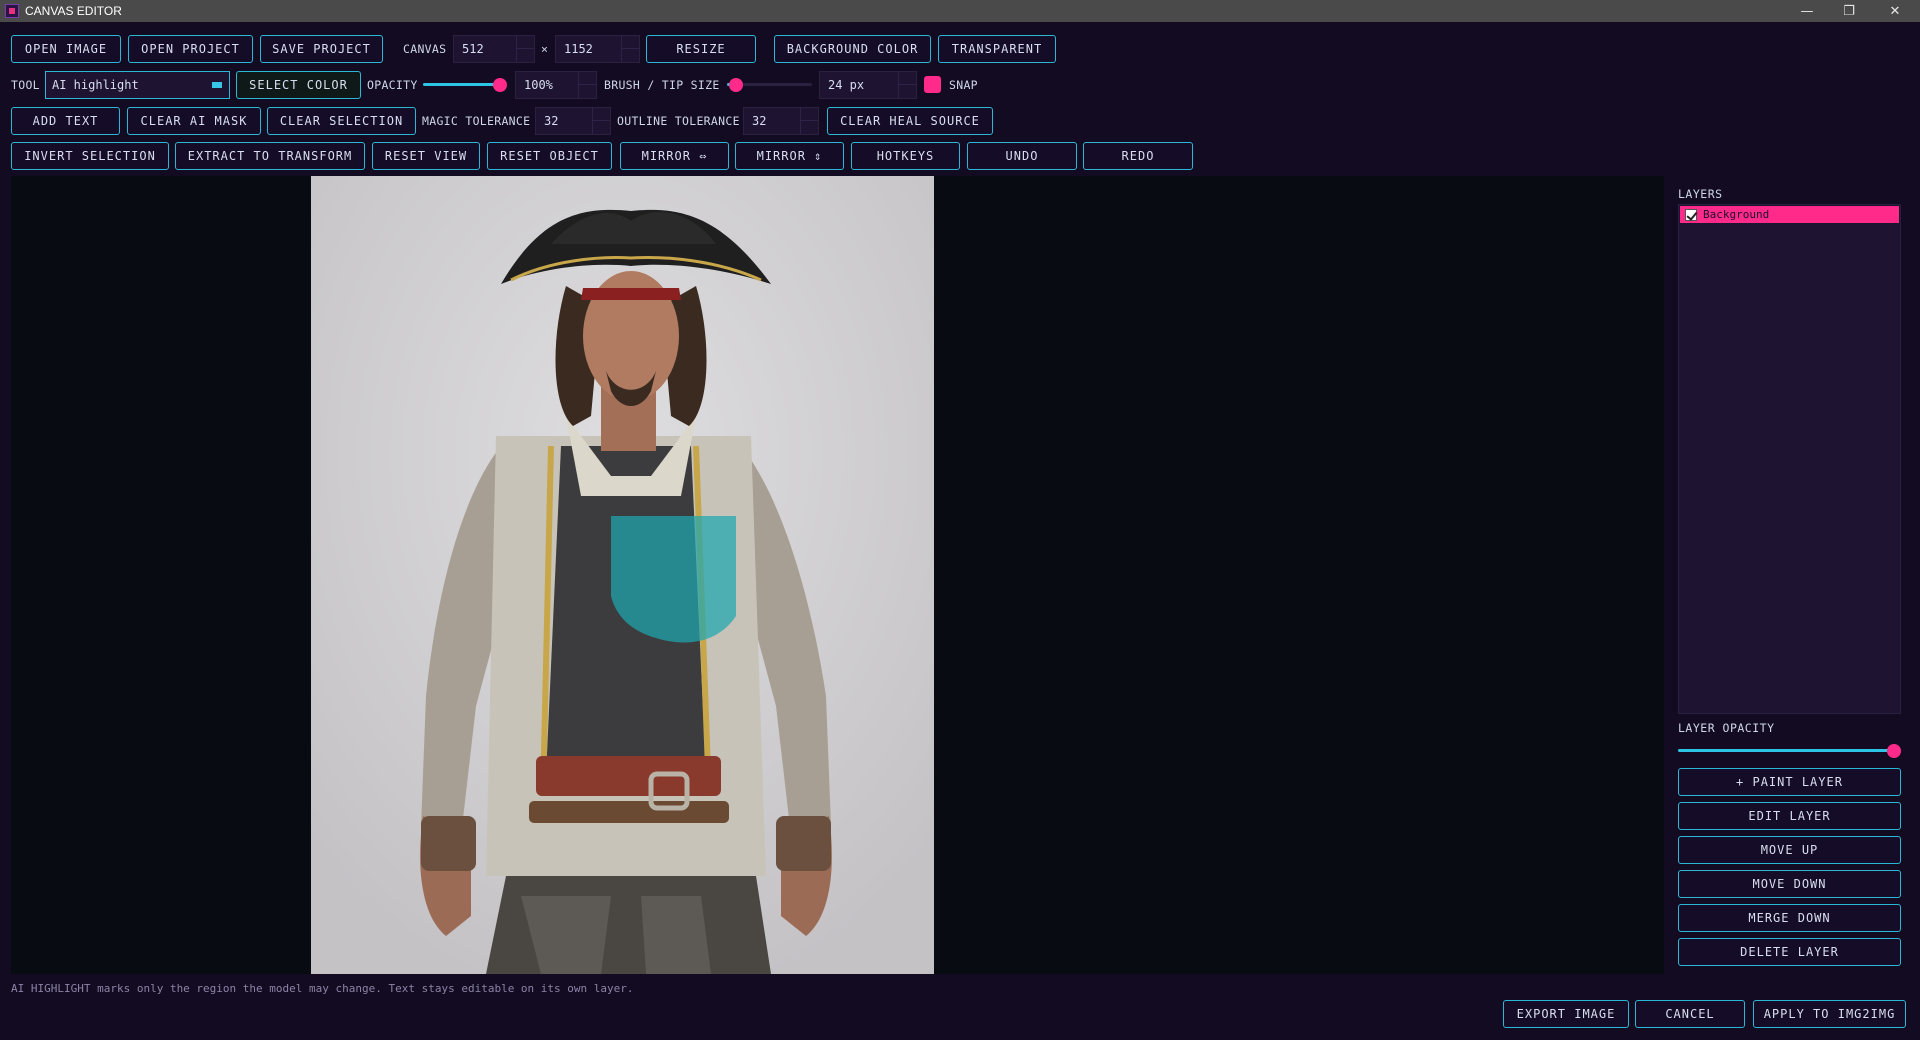  I want to click on window-title: CANVAS EDITOR, so click(73, 11).